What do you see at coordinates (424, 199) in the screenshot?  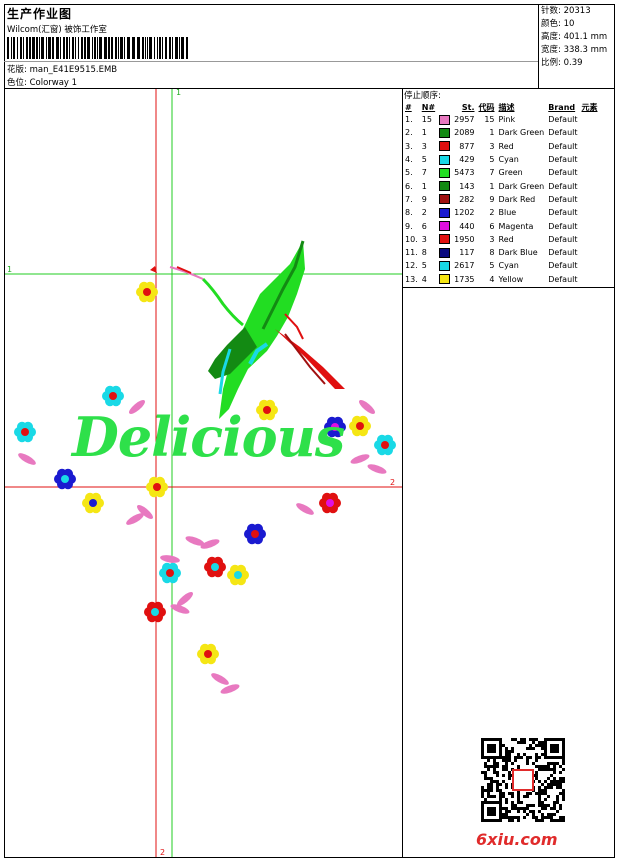 I see `row-needle: 9` at bounding box center [424, 199].